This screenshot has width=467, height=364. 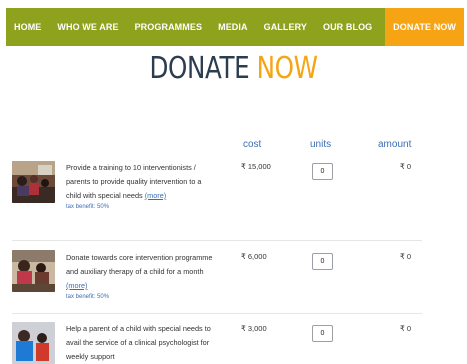 What do you see at coordinates (199, 68) in the screenshot?
I see `page-title-part1: DONATE` at bounding box center [199, 68].